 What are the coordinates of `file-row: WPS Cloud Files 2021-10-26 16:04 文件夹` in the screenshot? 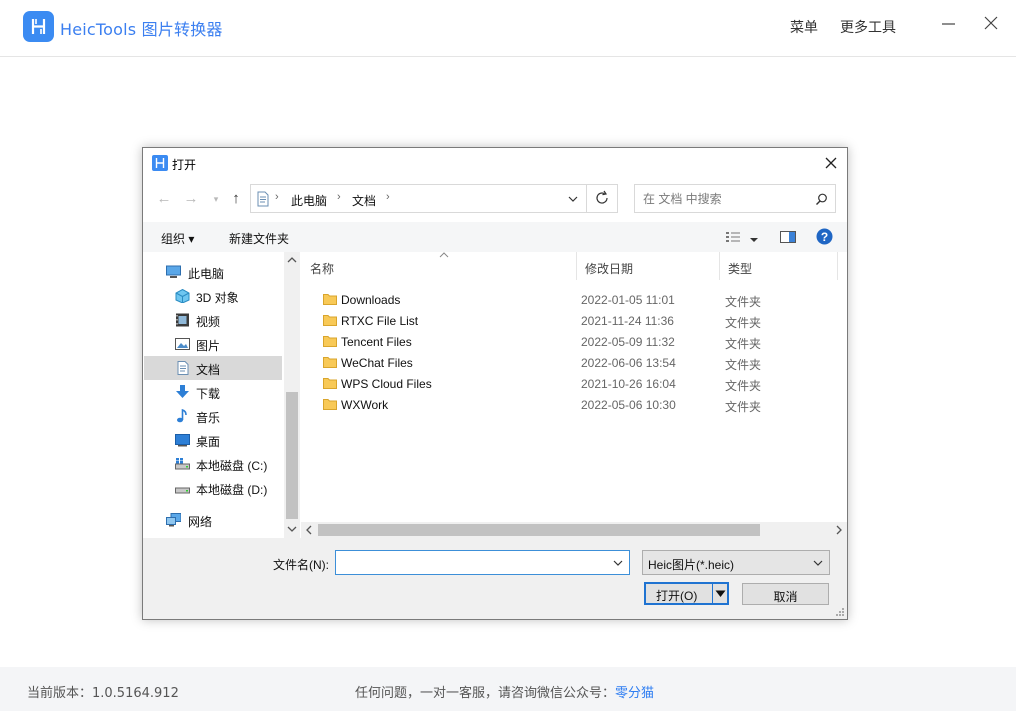 It's located at (571, 383).